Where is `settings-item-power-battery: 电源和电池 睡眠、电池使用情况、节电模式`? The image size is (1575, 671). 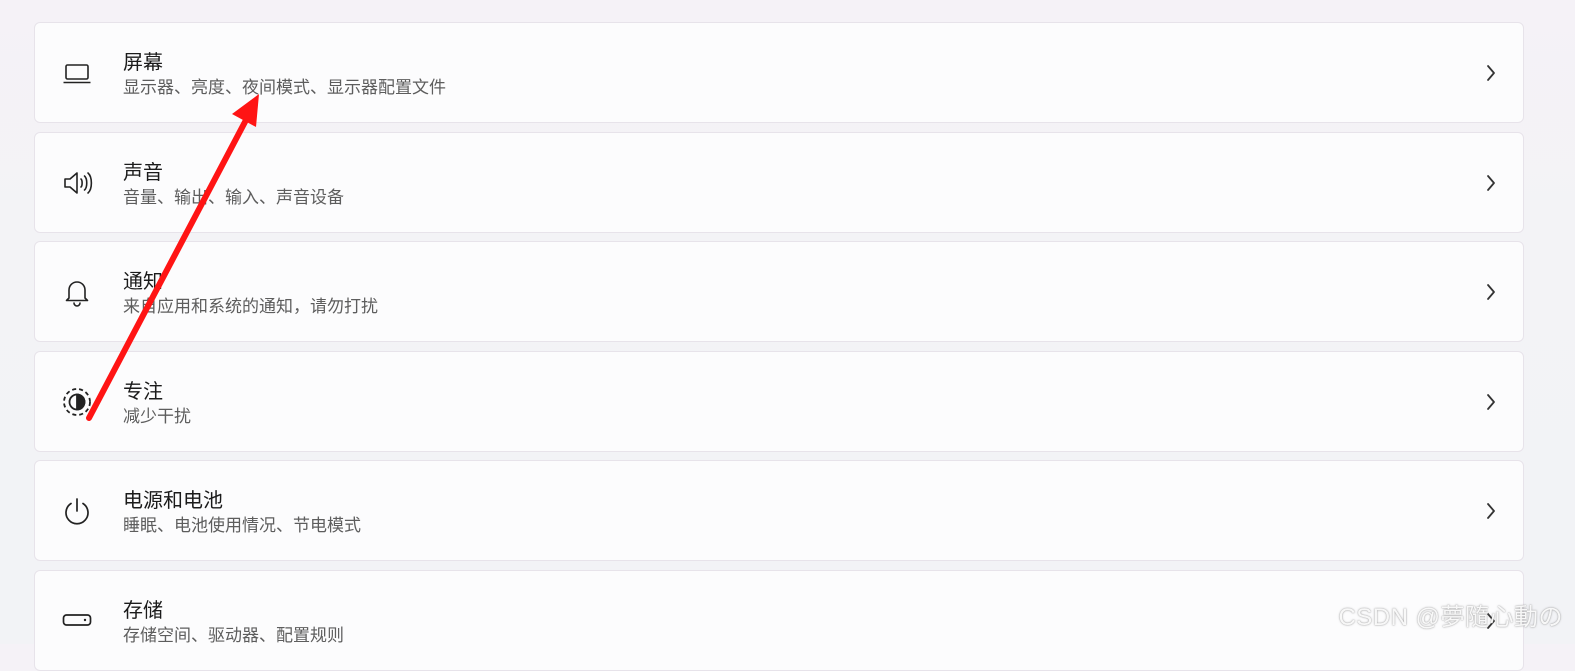 settings-item-power-battery: 电源和电池 睡眠、电池使用情况、节电模式 is located at coordinates (779, 510).